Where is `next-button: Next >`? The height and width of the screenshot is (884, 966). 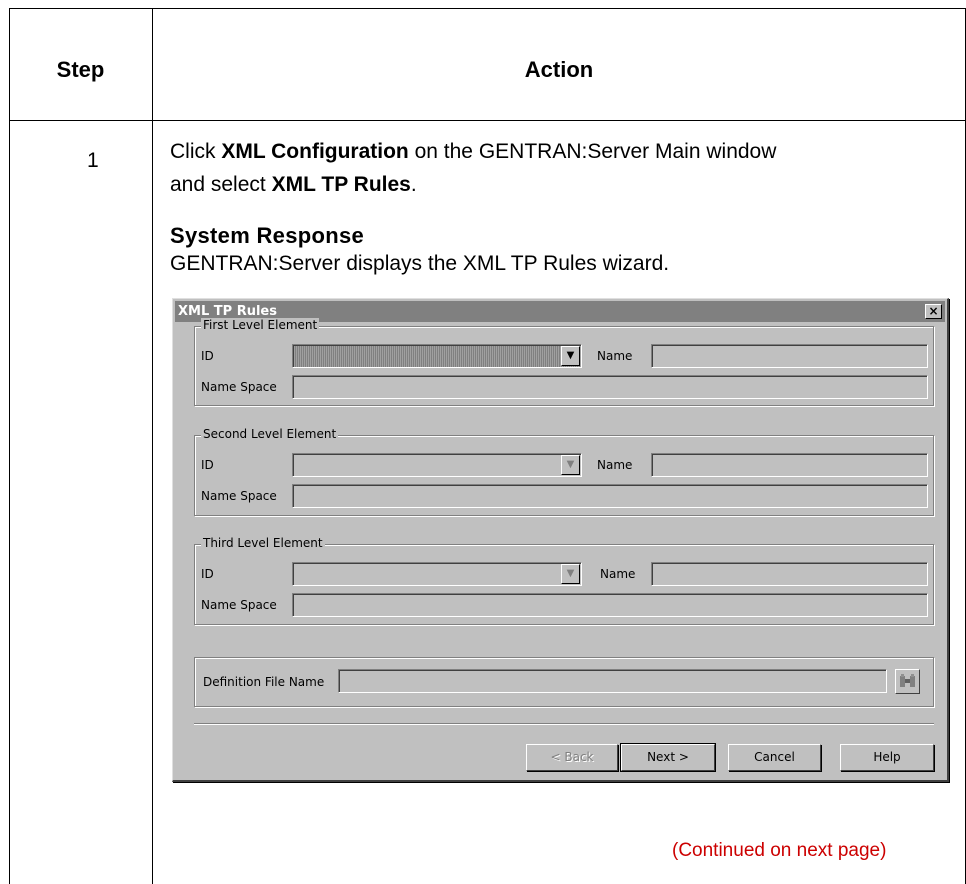 next-button: Next > is located at coordinates (668, 757).